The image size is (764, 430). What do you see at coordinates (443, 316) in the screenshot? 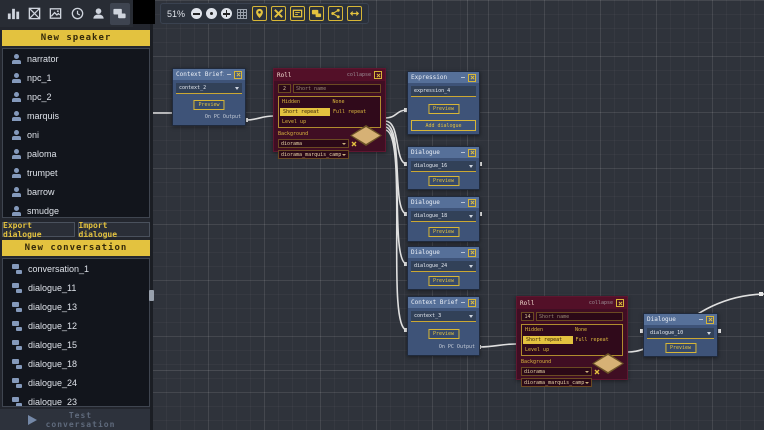
I see `context-select: context_3` at bounding box center [443, 316].